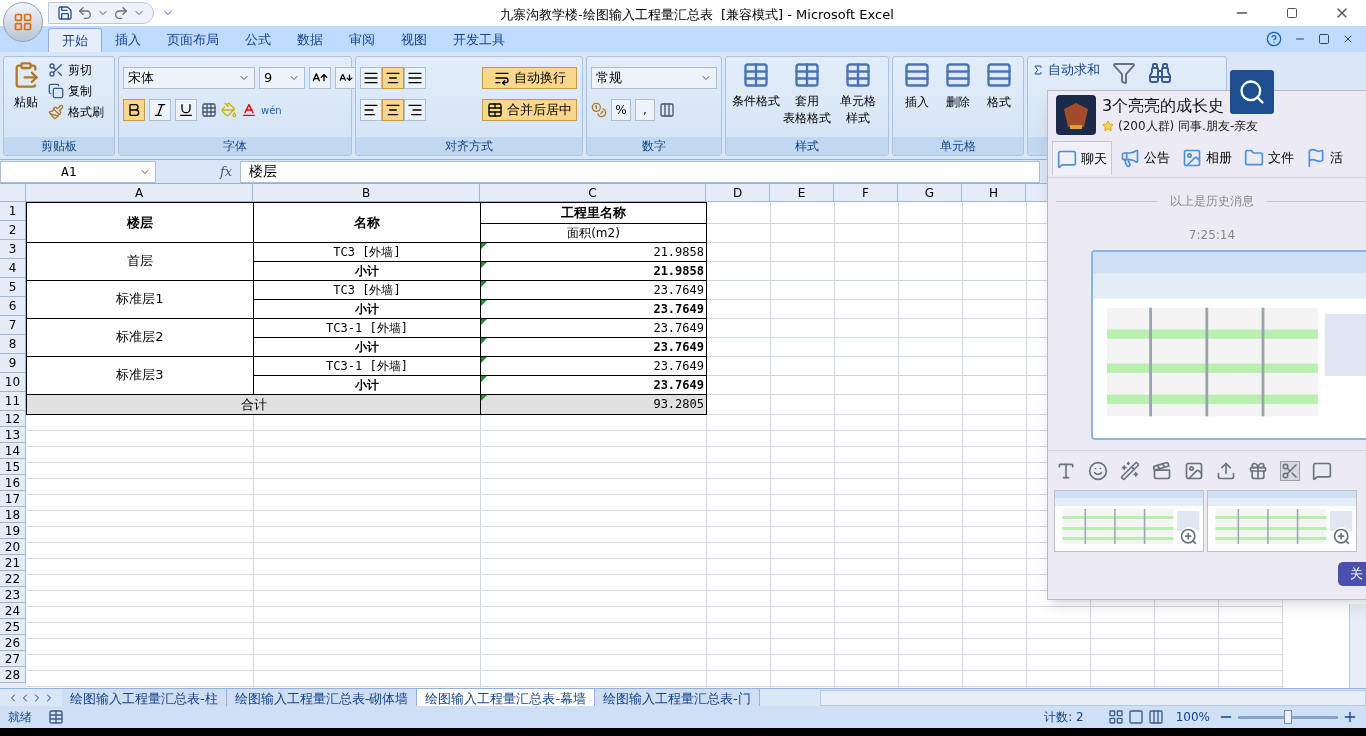  Describe the element at coordinates (13, 230) in the screenshot. I see `row-header: 2` at that location.